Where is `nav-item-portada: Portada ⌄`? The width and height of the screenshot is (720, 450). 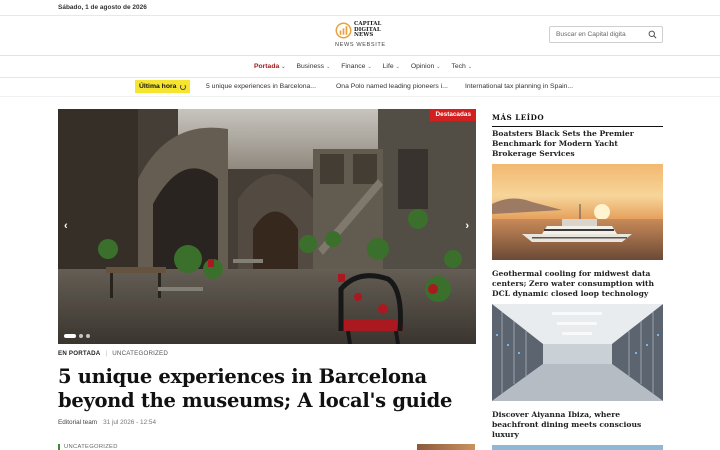
nav-item-portada: Portada ⌄ is located at coordinates (270, 66).